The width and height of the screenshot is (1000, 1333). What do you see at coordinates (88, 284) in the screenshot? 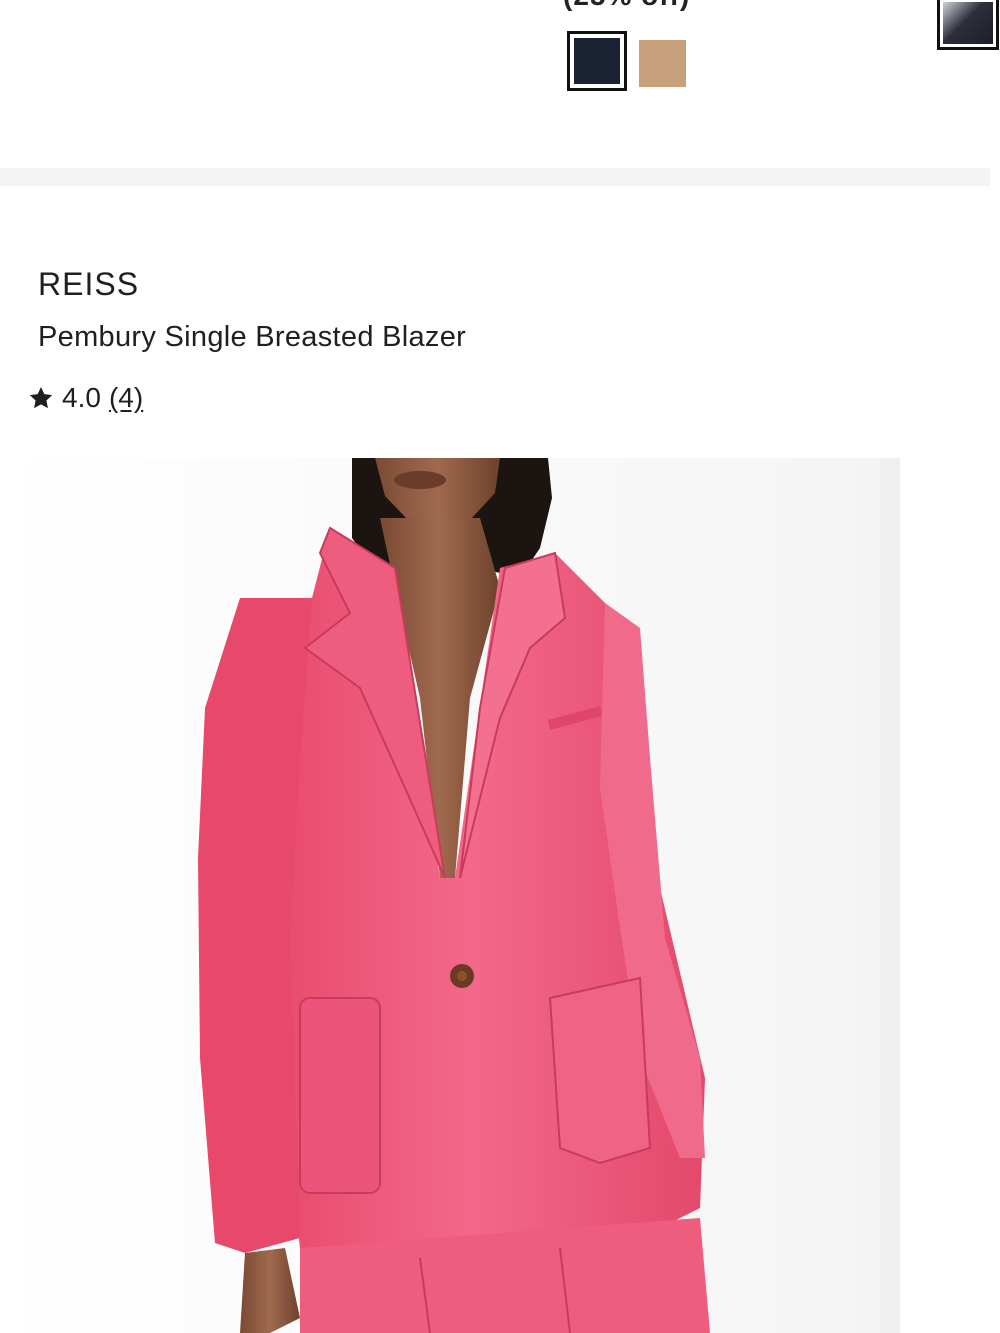
I see `product-brand: REISS` at bounding box center [88, 284].